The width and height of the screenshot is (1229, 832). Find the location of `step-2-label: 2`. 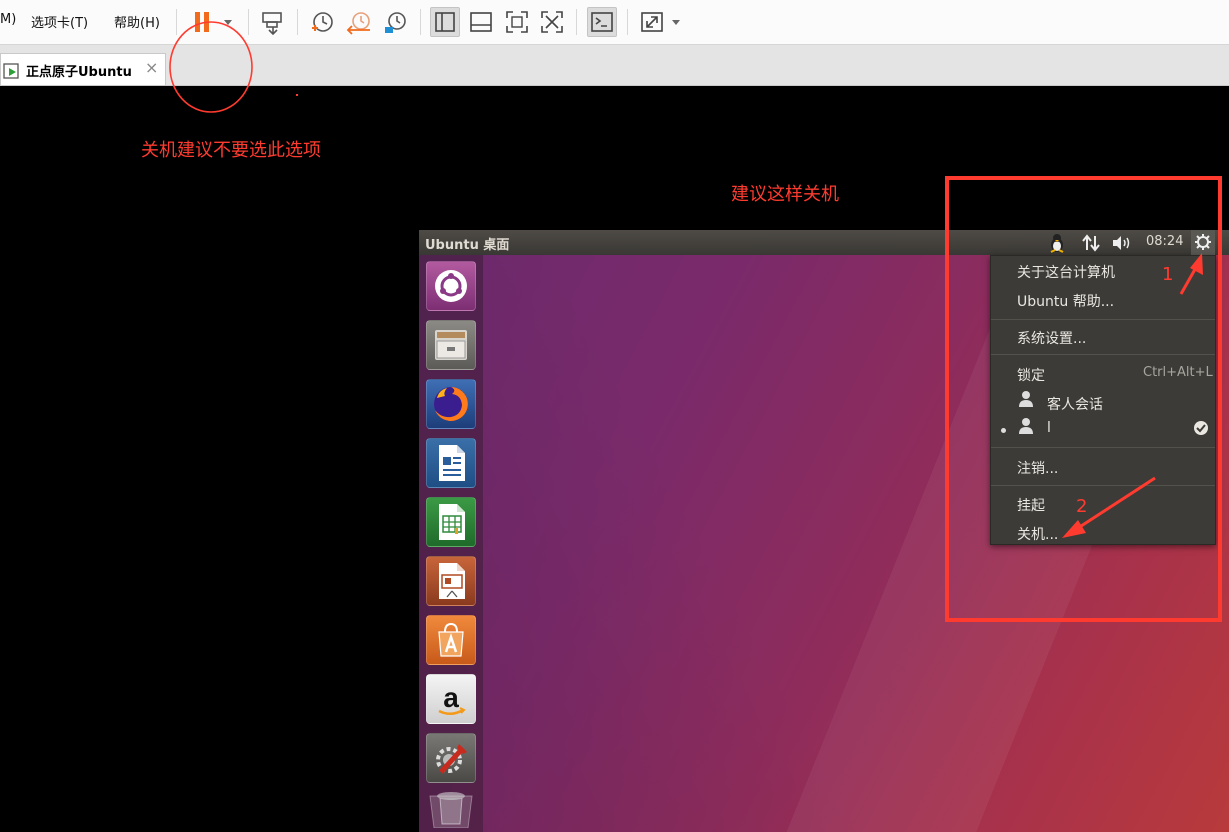

step-2-label: 2 is located at coordinates (1082, 506).